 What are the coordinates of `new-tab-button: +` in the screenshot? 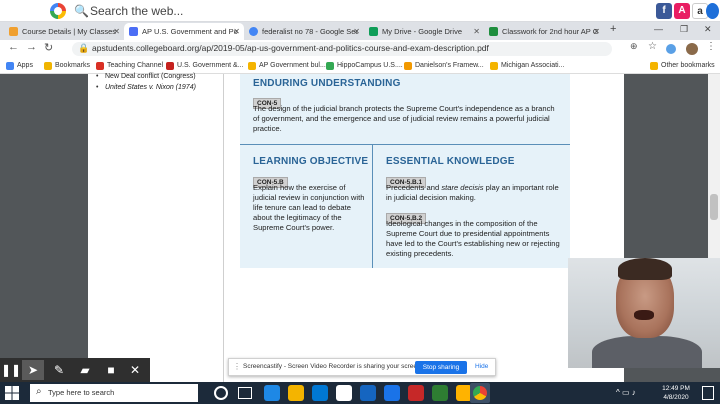 It's located at (613, 29).